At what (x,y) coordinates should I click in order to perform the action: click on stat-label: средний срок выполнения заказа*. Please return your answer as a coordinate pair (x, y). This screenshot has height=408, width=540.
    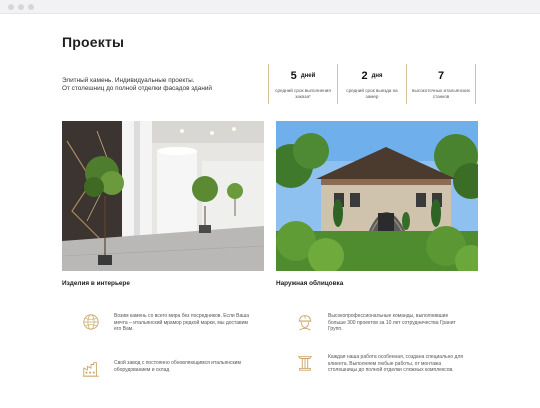
    Looking at the image, I should click on (303, 93).